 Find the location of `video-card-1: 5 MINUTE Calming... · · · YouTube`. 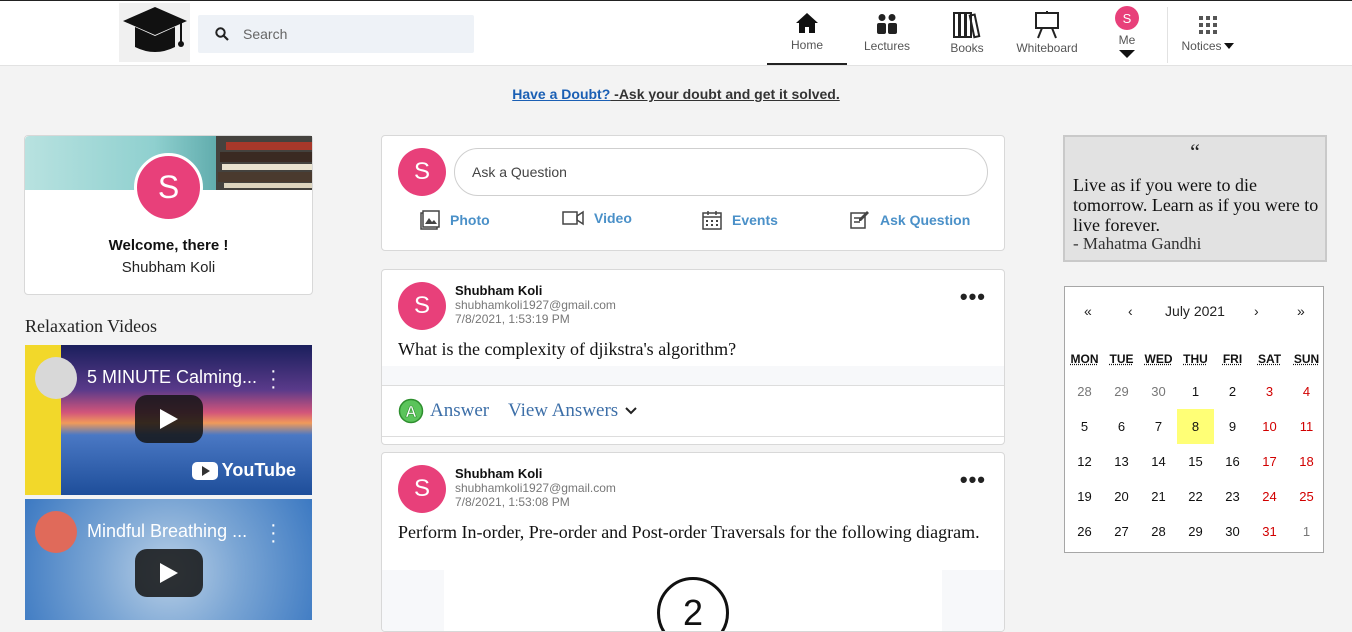

video-card-1: 5 MINUTE Calming... · · · YouTube is located at coordinates (168, 420).